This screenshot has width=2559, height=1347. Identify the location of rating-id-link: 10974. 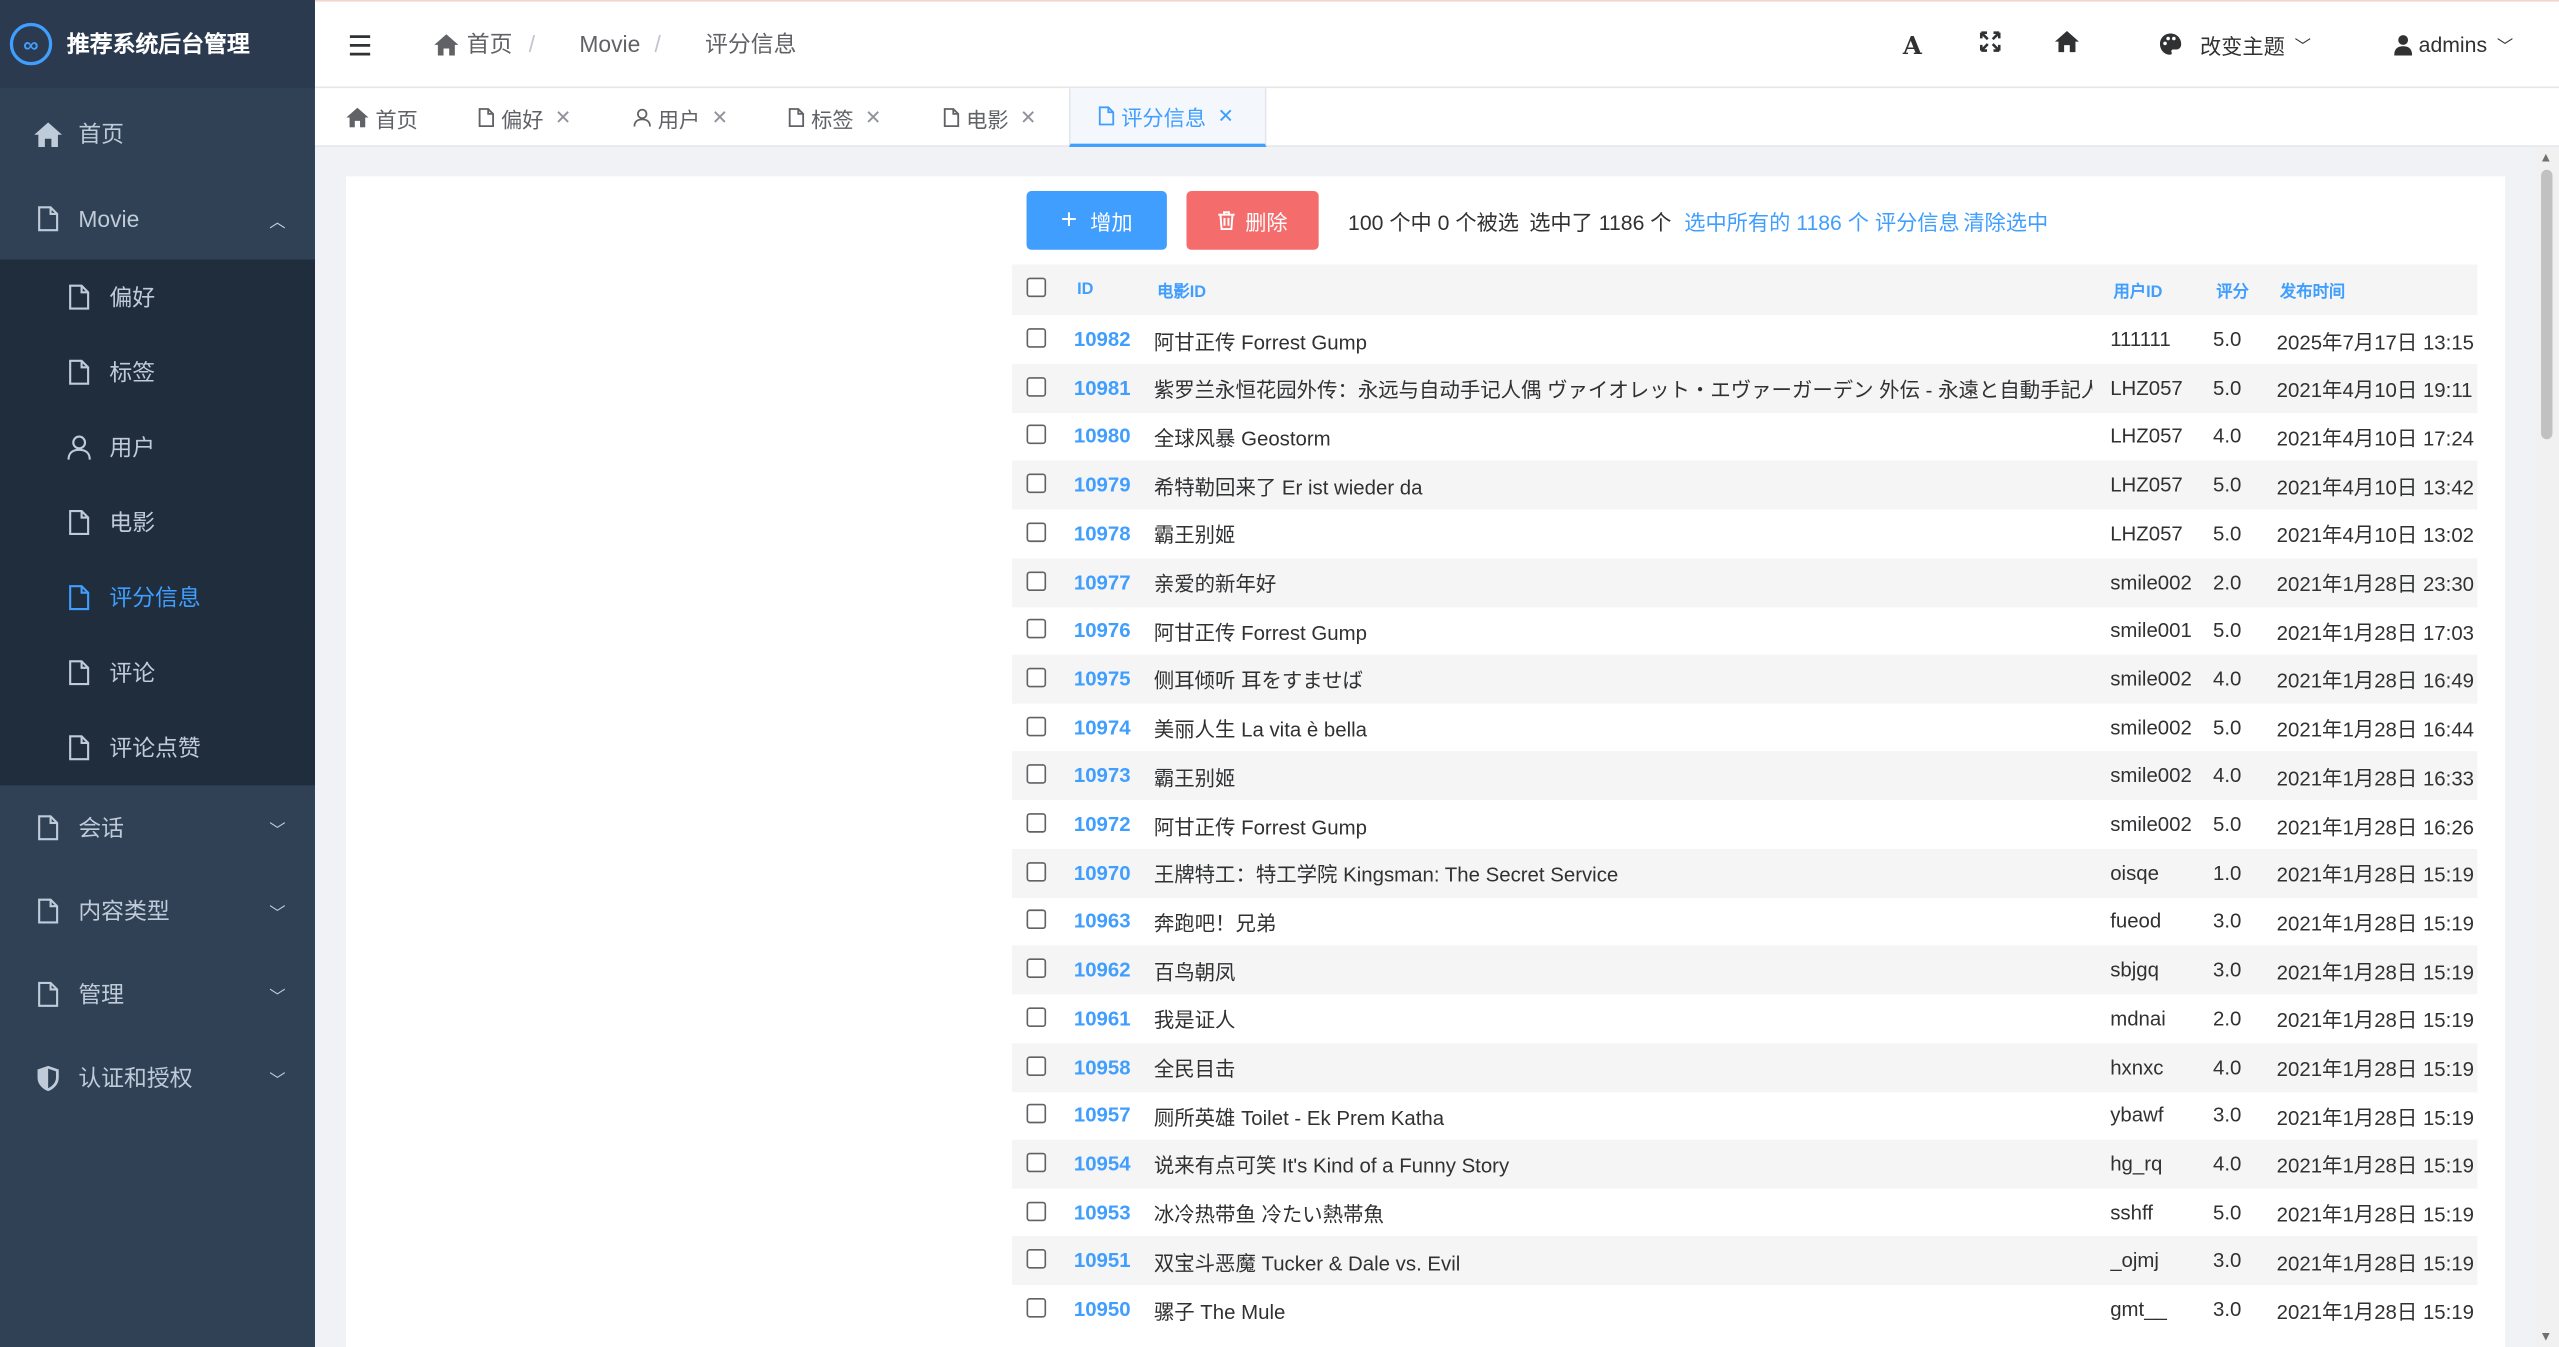
(1111, 727).